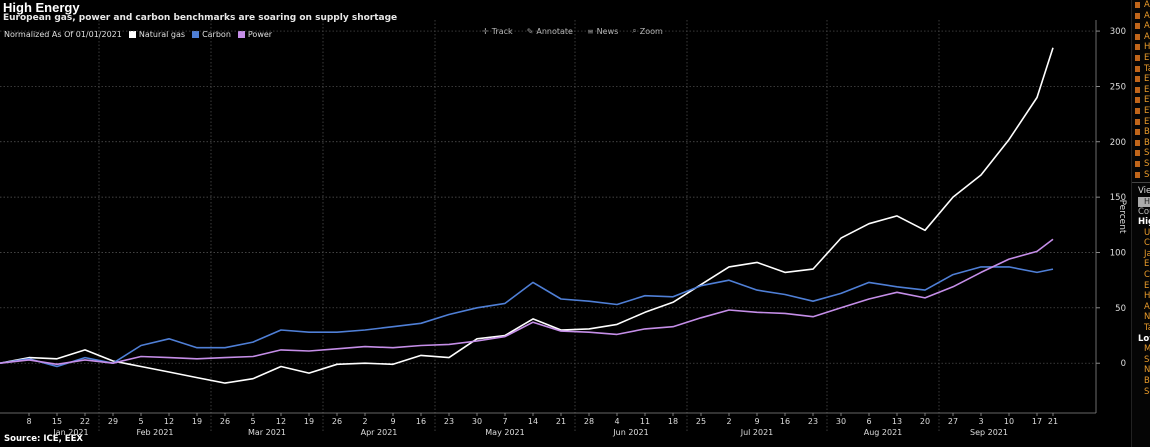 This screenshot has height=447, width=1150. I want to click on side-list-item: Tai, so click(1141, 328).